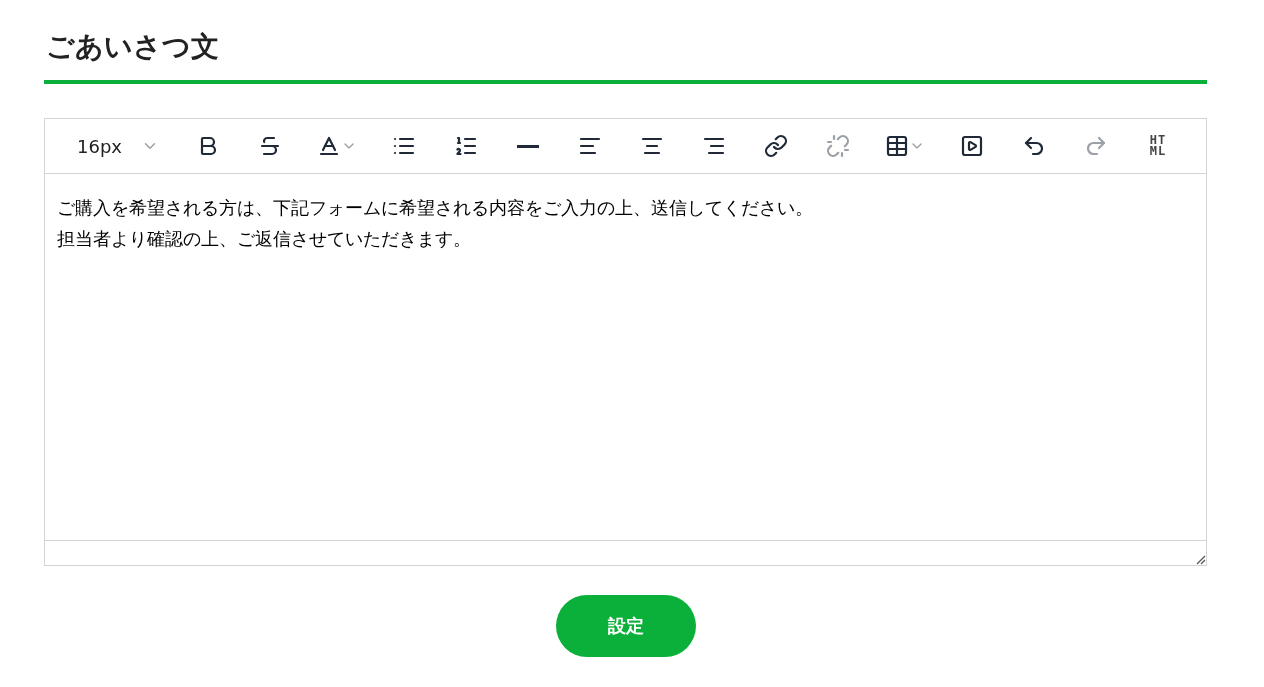 The height and width of the screenshot is (687, 1264). What do you see at coordinates (1200, 559) in the screenshot?
I see `resize-handle-icon` at bounding box center [1200, 559].